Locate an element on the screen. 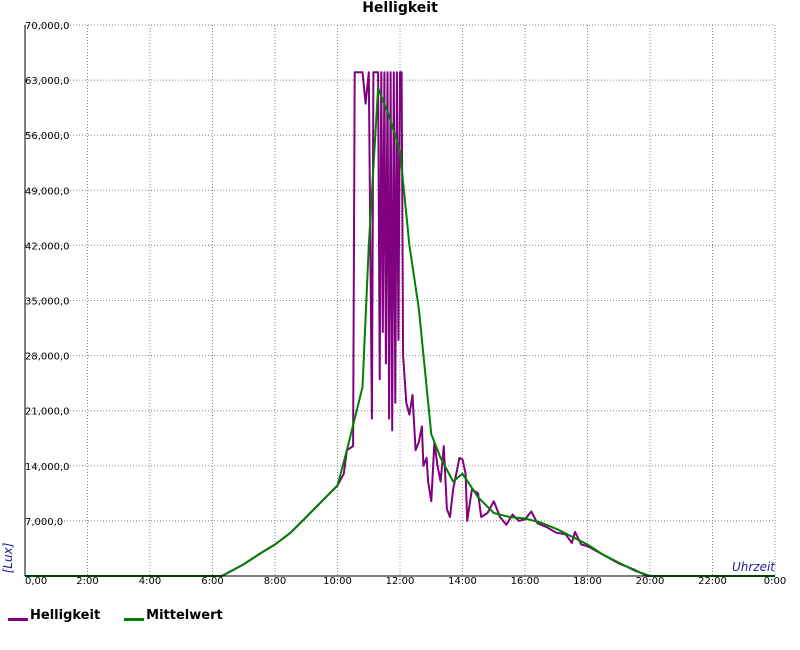 The height and width of the screenshot is (650, 800). legend-item-mittelwert: Mittelwert is located at coordinates (173, 615).